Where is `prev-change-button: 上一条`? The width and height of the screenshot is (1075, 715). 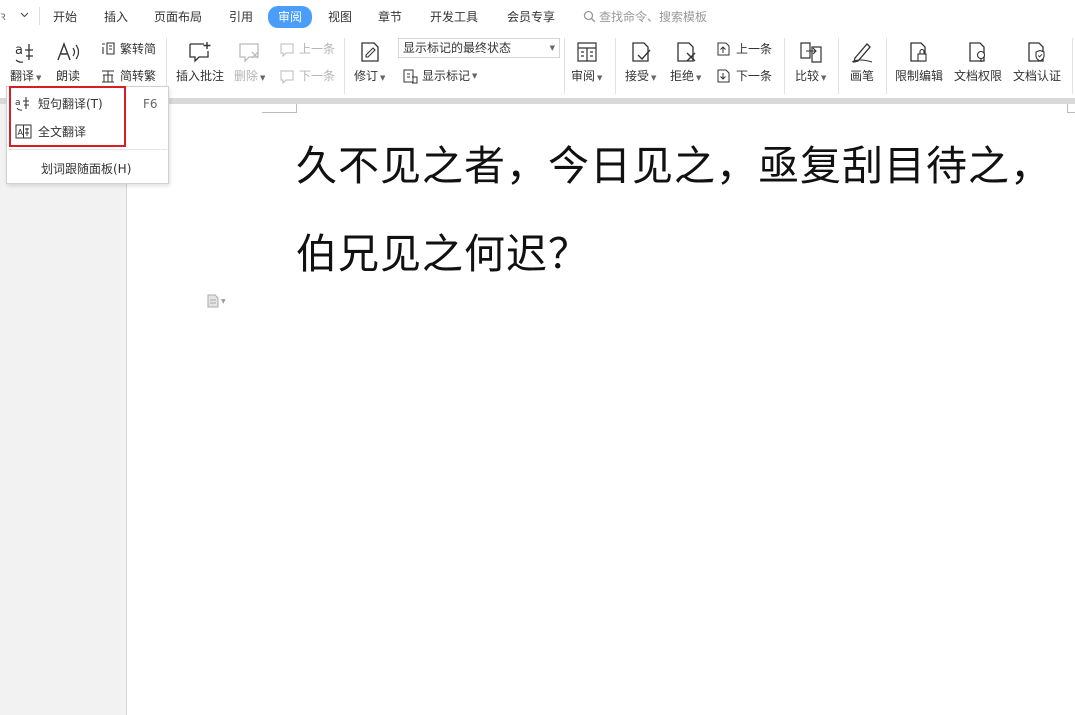
prev-change-button: 上一条 is located at coordinates (744, 48).